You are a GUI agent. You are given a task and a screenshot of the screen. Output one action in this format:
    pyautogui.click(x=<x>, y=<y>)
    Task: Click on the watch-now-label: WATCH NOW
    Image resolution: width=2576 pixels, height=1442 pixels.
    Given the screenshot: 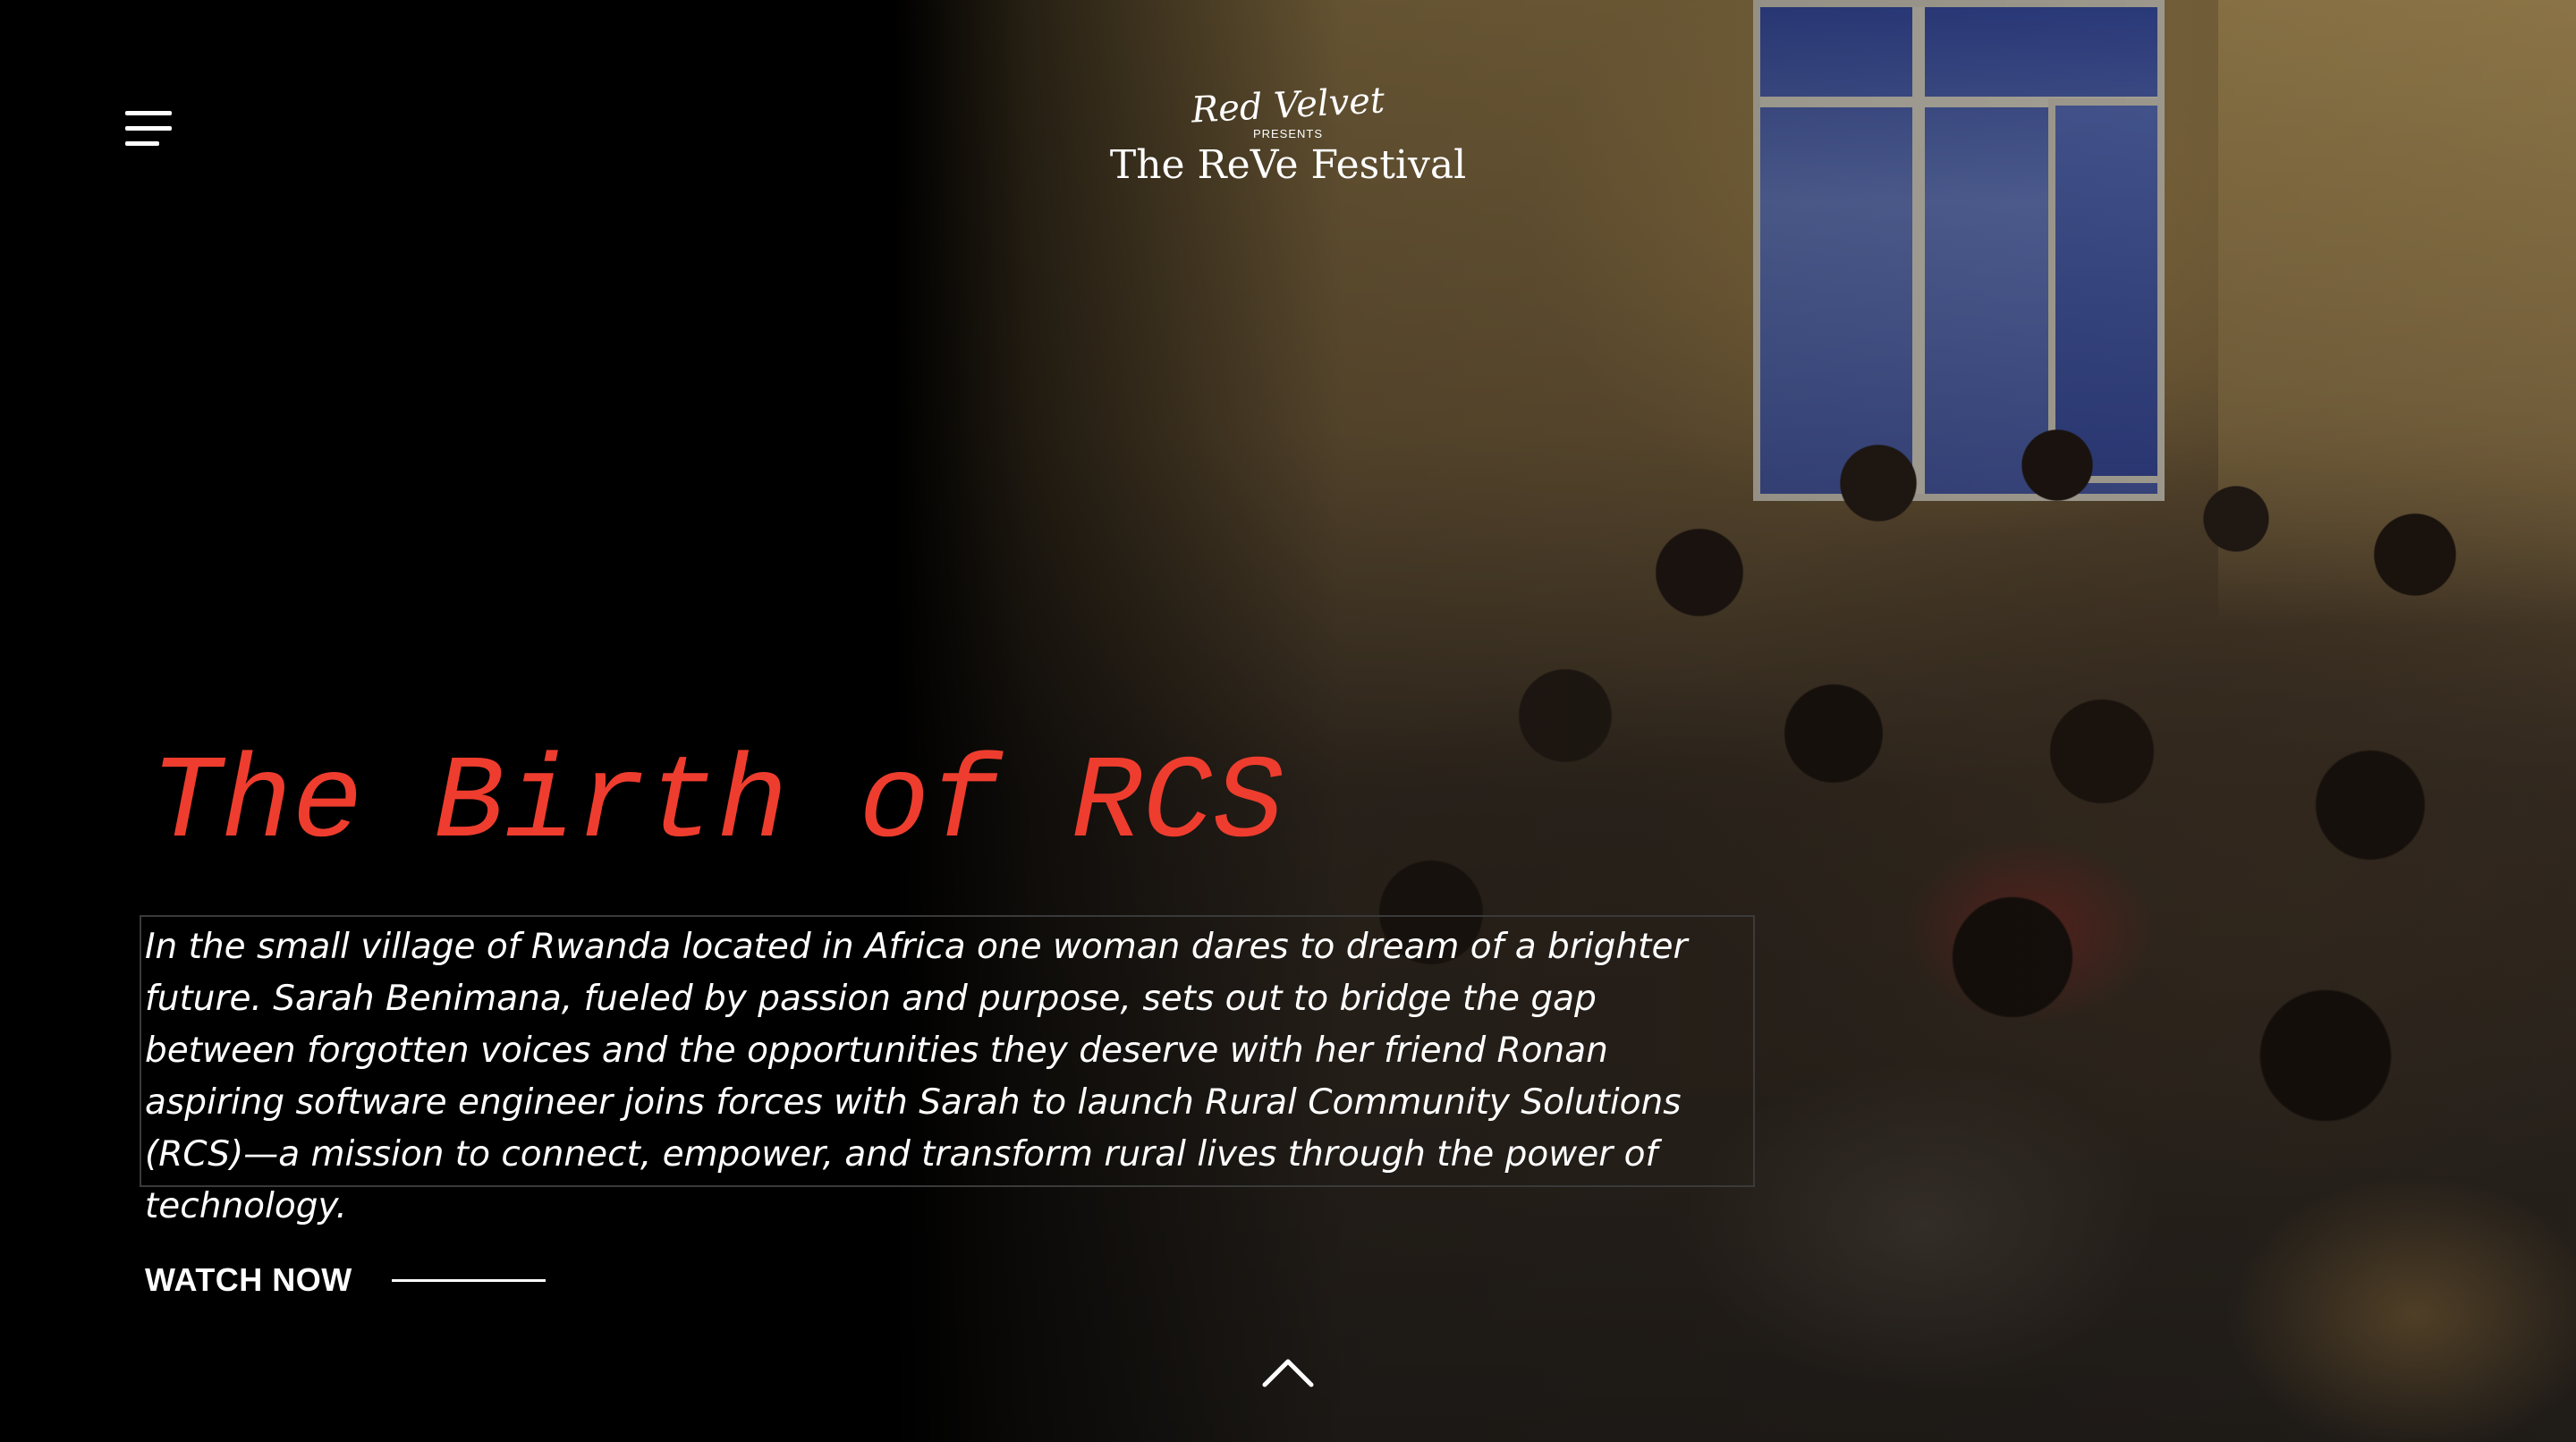 What is the action you would take?
    pyautogui.click(x=248, y=1279)
    